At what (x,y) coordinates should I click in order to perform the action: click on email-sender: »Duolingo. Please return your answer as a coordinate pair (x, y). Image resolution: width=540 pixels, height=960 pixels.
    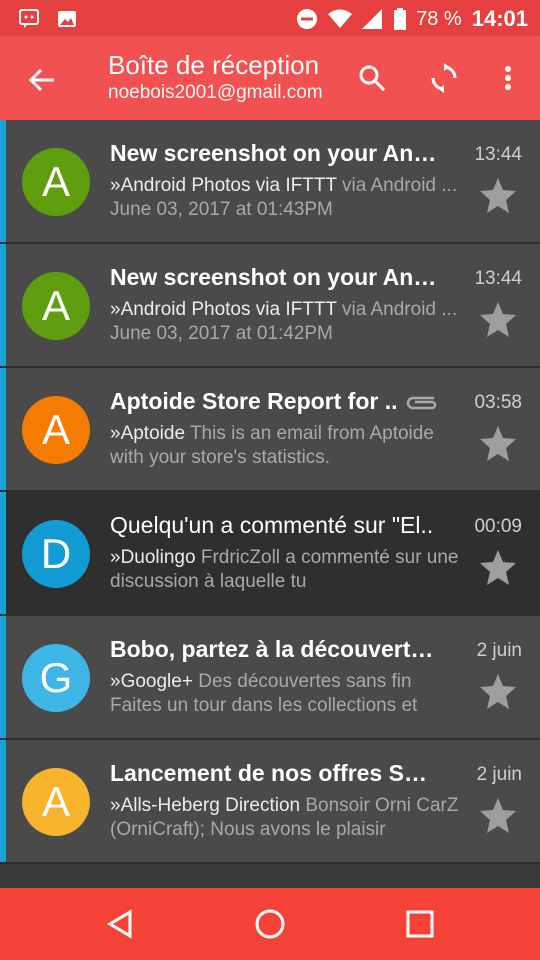
    Looking at the image, I should click on (153, 557).